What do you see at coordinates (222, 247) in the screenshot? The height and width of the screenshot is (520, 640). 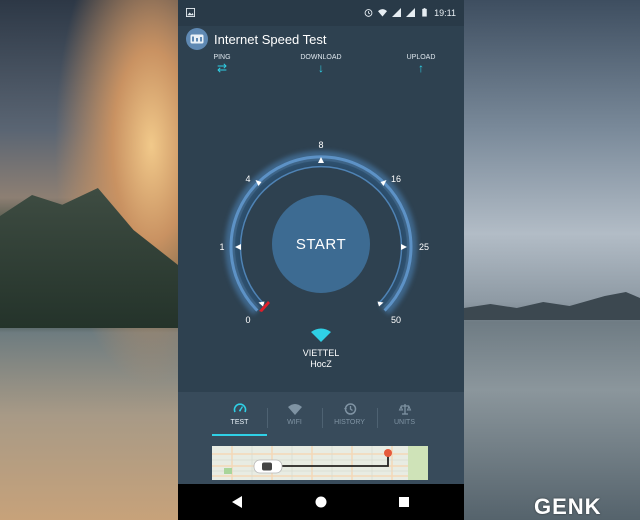 I see `tick-label: 1` at bounding box center [222, 247].